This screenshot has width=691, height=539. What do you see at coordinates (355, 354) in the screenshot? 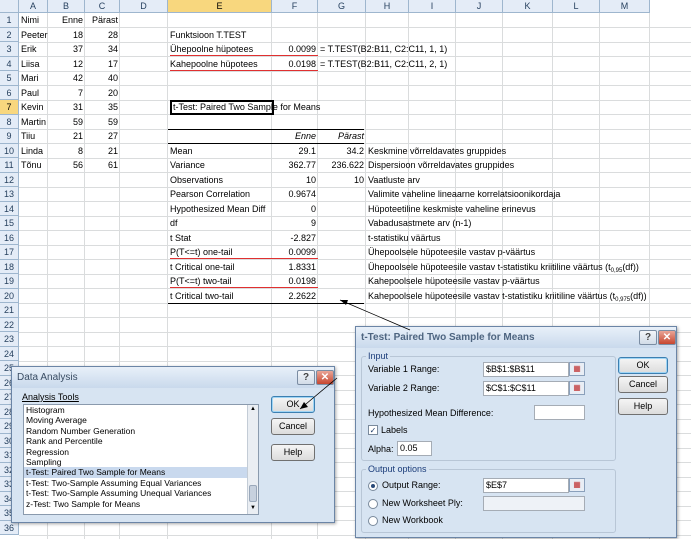
I see `annotation-arrows` at bounding box center [355, 354].